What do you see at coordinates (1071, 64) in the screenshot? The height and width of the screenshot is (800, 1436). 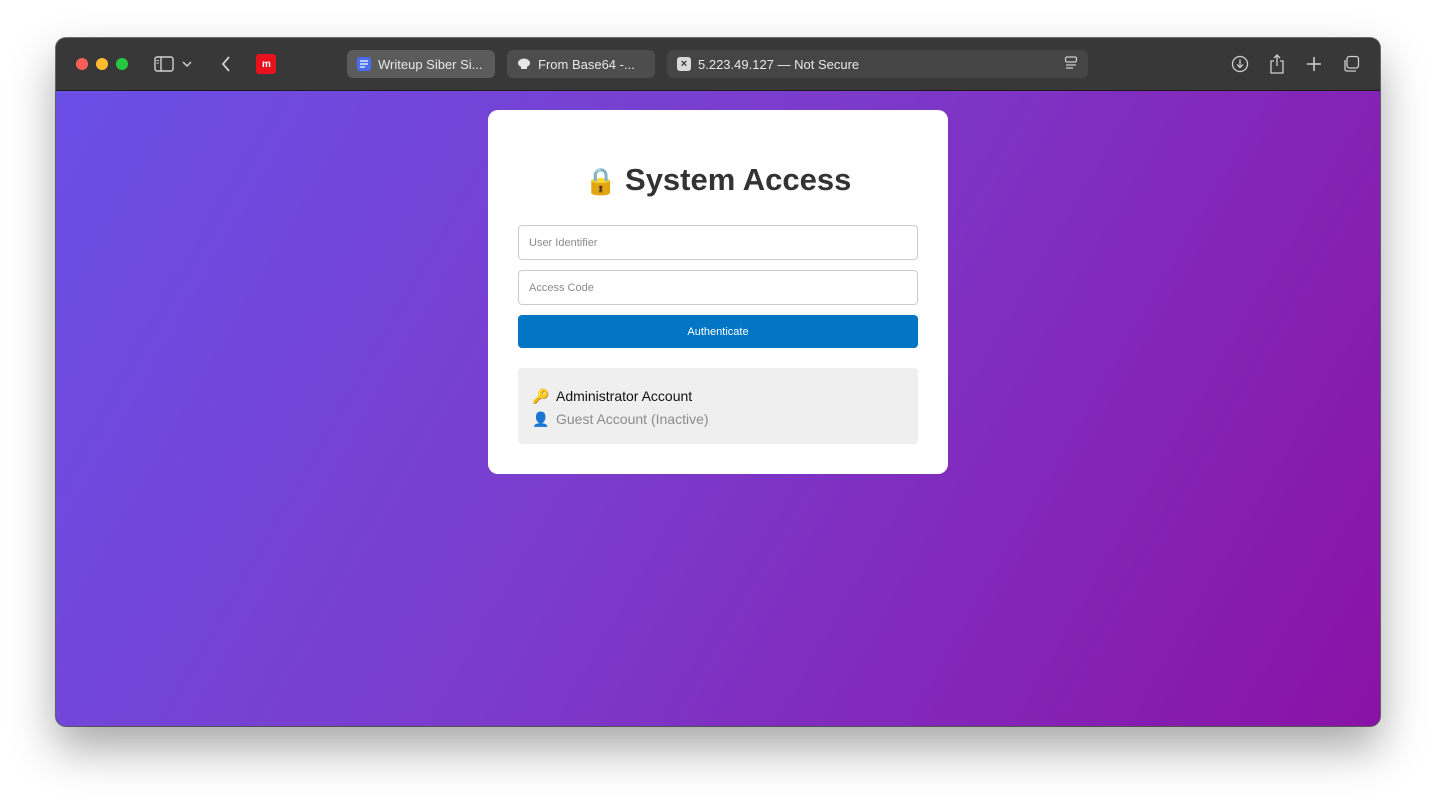 I see `reader-mode-icon` at bounding box center [1071, 64].